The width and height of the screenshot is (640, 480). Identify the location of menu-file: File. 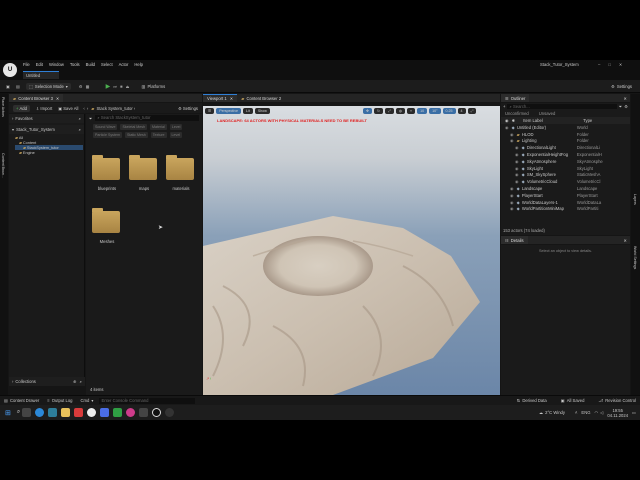
(26, 64).